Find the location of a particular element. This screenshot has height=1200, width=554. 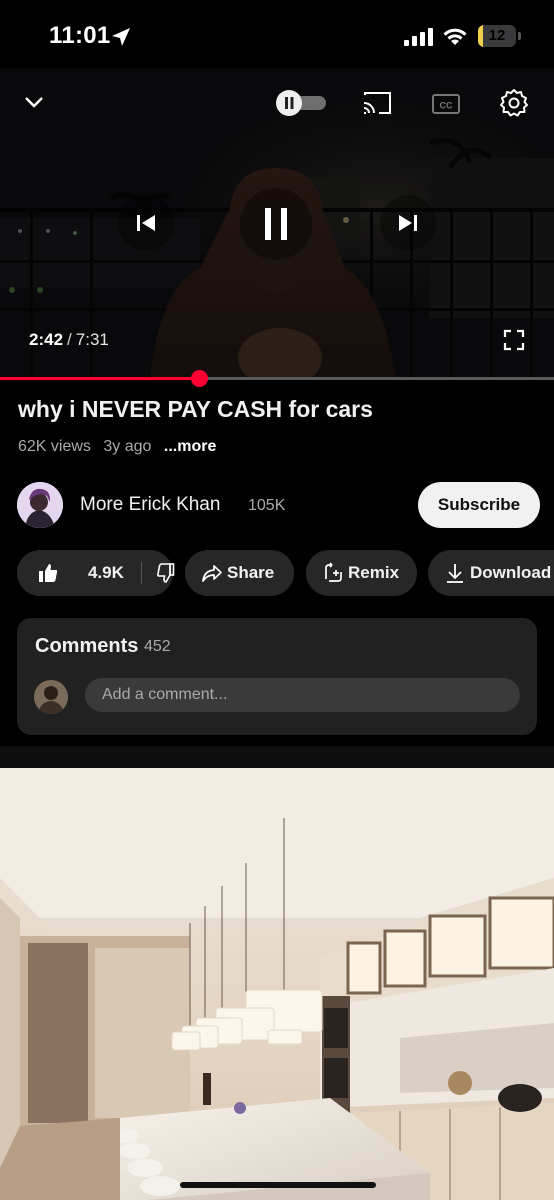

view-count: 62K views is located at coordinates (54, 446).